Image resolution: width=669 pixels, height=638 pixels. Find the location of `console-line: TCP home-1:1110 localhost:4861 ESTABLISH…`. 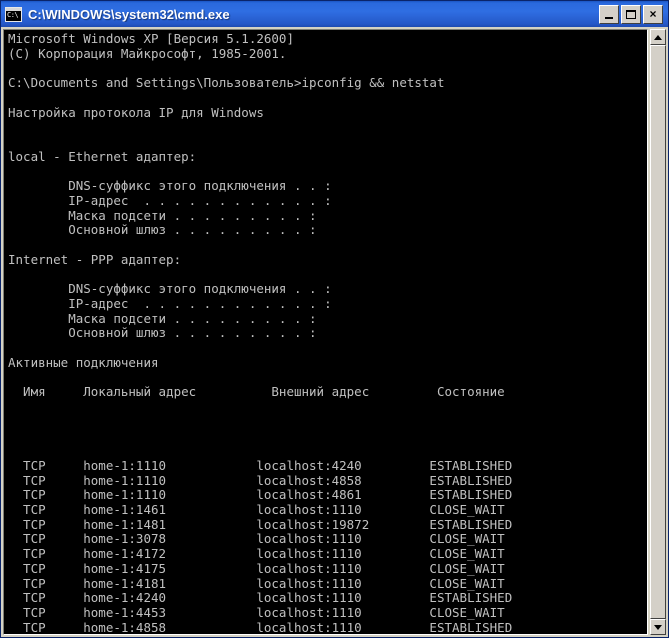

console-line: TCP home-1:1110 localhost:4861 ESTABLISH… is located at coordinates (260, 495).